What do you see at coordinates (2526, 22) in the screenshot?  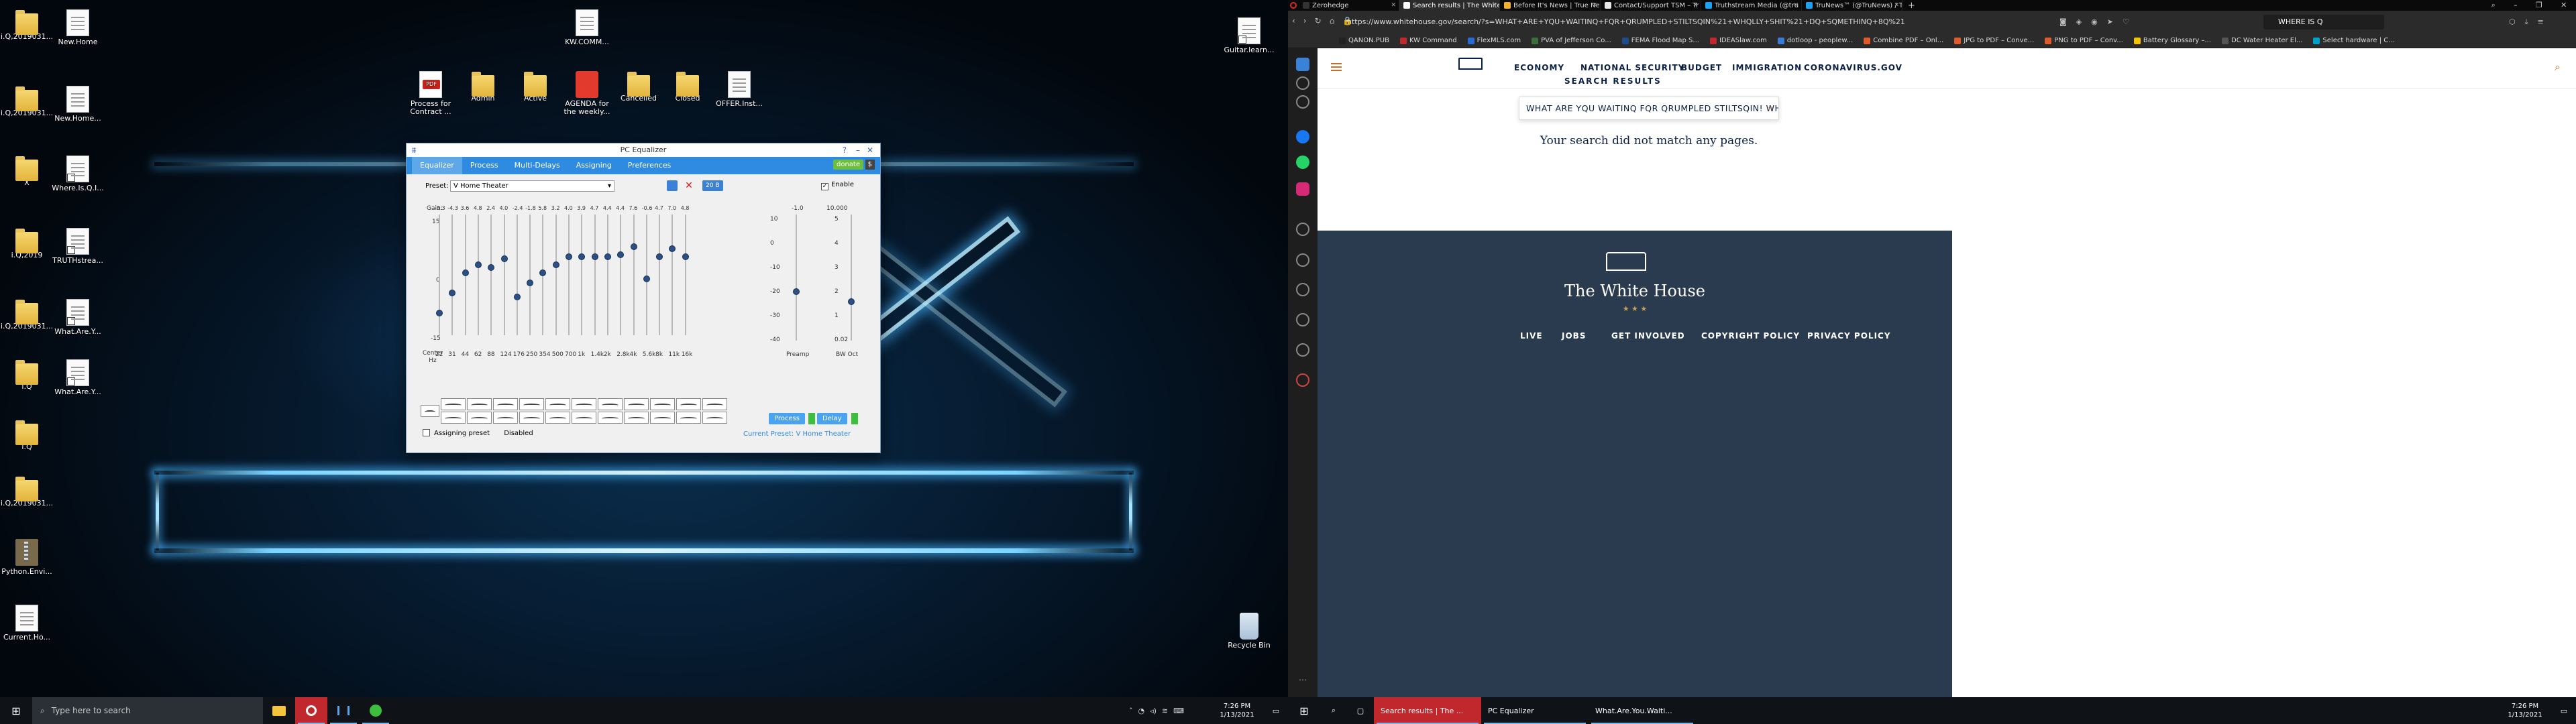 I see `download-icon: ⤓` at bounding box center [2526, 22].